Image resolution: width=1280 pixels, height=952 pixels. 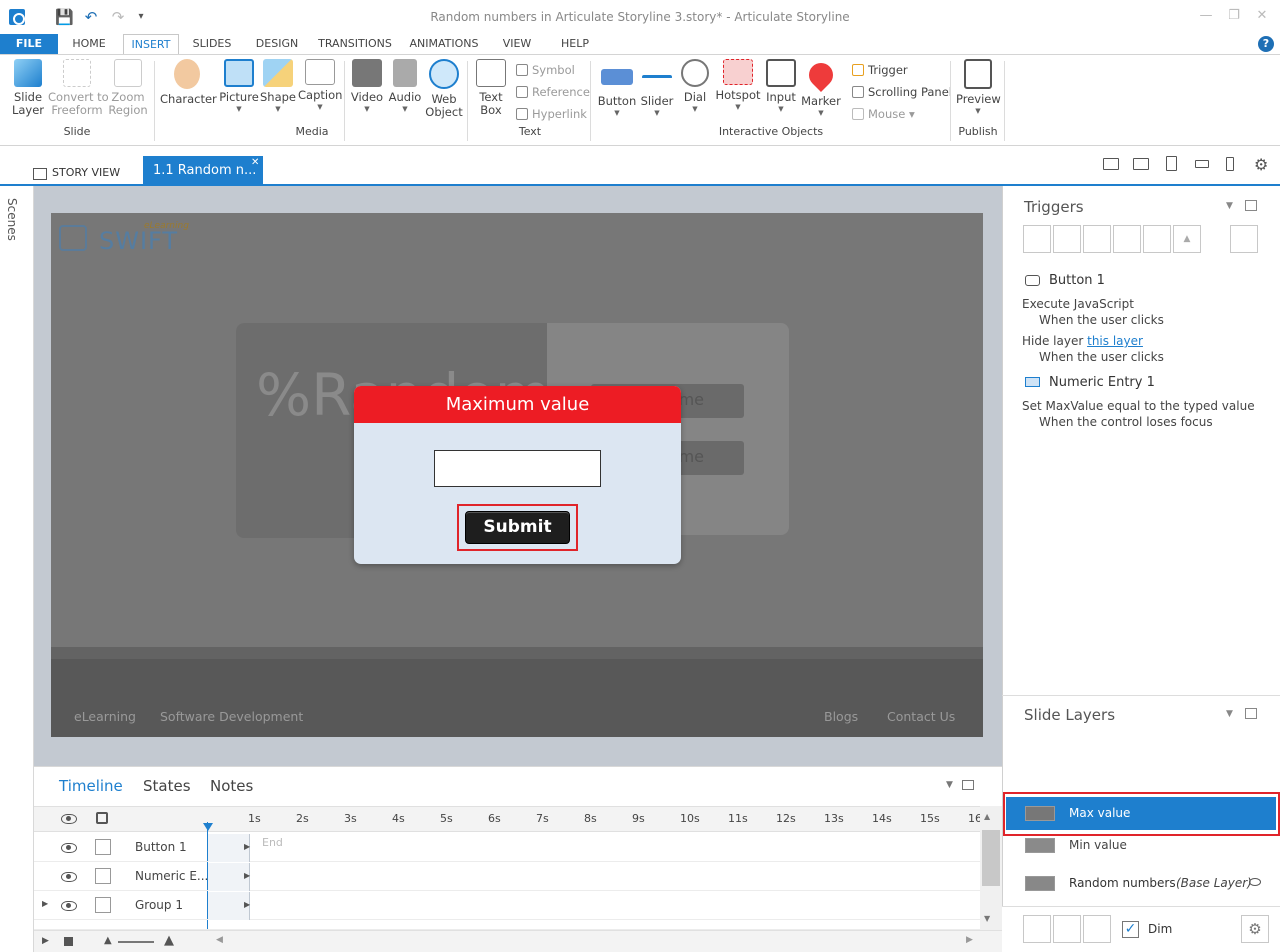 I want to click on trigger-object-name: Button 1, so click(x=1077, y=280).